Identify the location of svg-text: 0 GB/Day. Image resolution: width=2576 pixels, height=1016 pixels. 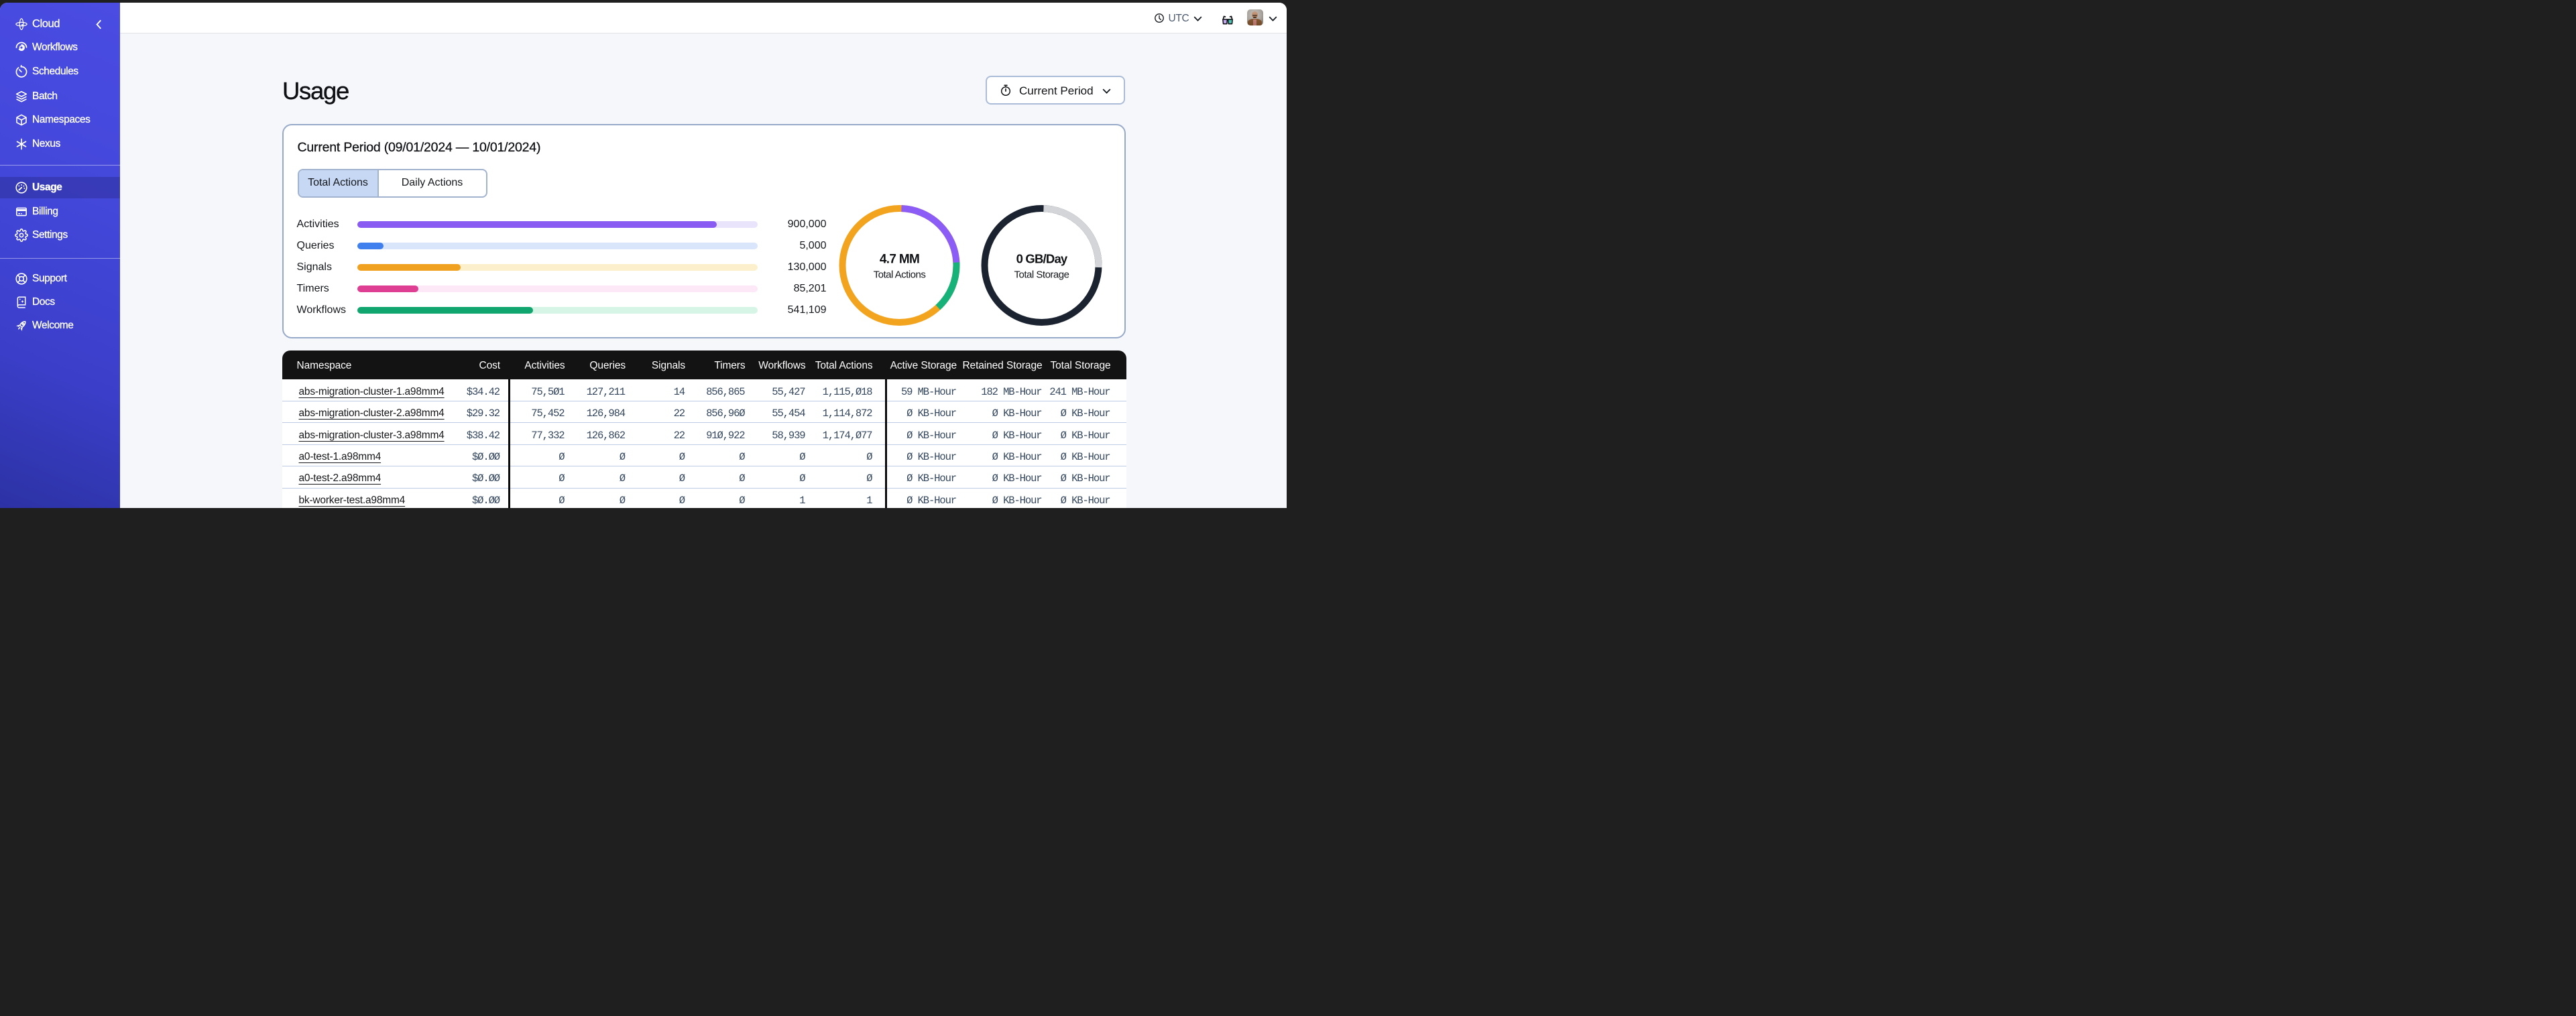
(1041, 258).